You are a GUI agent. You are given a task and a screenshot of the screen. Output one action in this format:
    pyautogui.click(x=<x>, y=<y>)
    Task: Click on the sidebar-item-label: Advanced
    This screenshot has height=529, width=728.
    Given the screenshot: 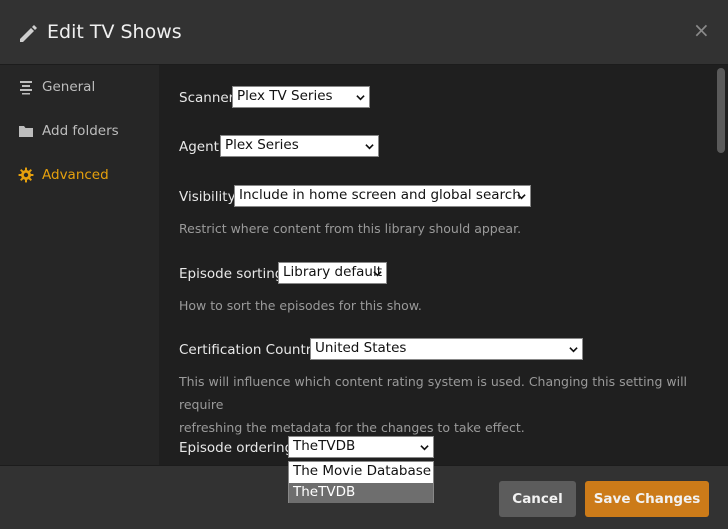 What is the action you would take?
    pyautogui.click(x=75, y=175)
    